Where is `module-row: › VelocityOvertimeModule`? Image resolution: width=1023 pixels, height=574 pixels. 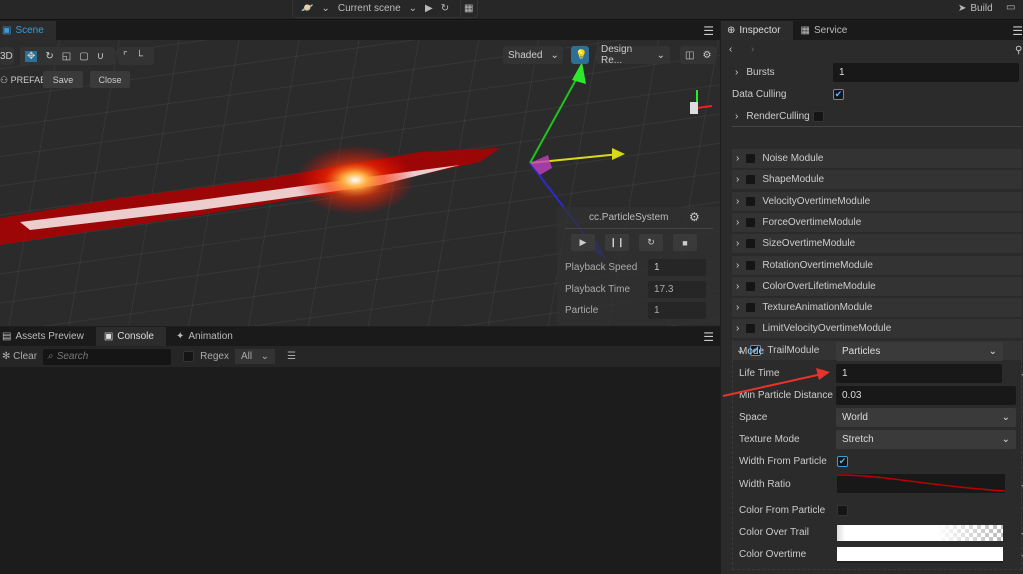 module-row: › VelocityOvertimeModule is located at coordinates (877, 201).